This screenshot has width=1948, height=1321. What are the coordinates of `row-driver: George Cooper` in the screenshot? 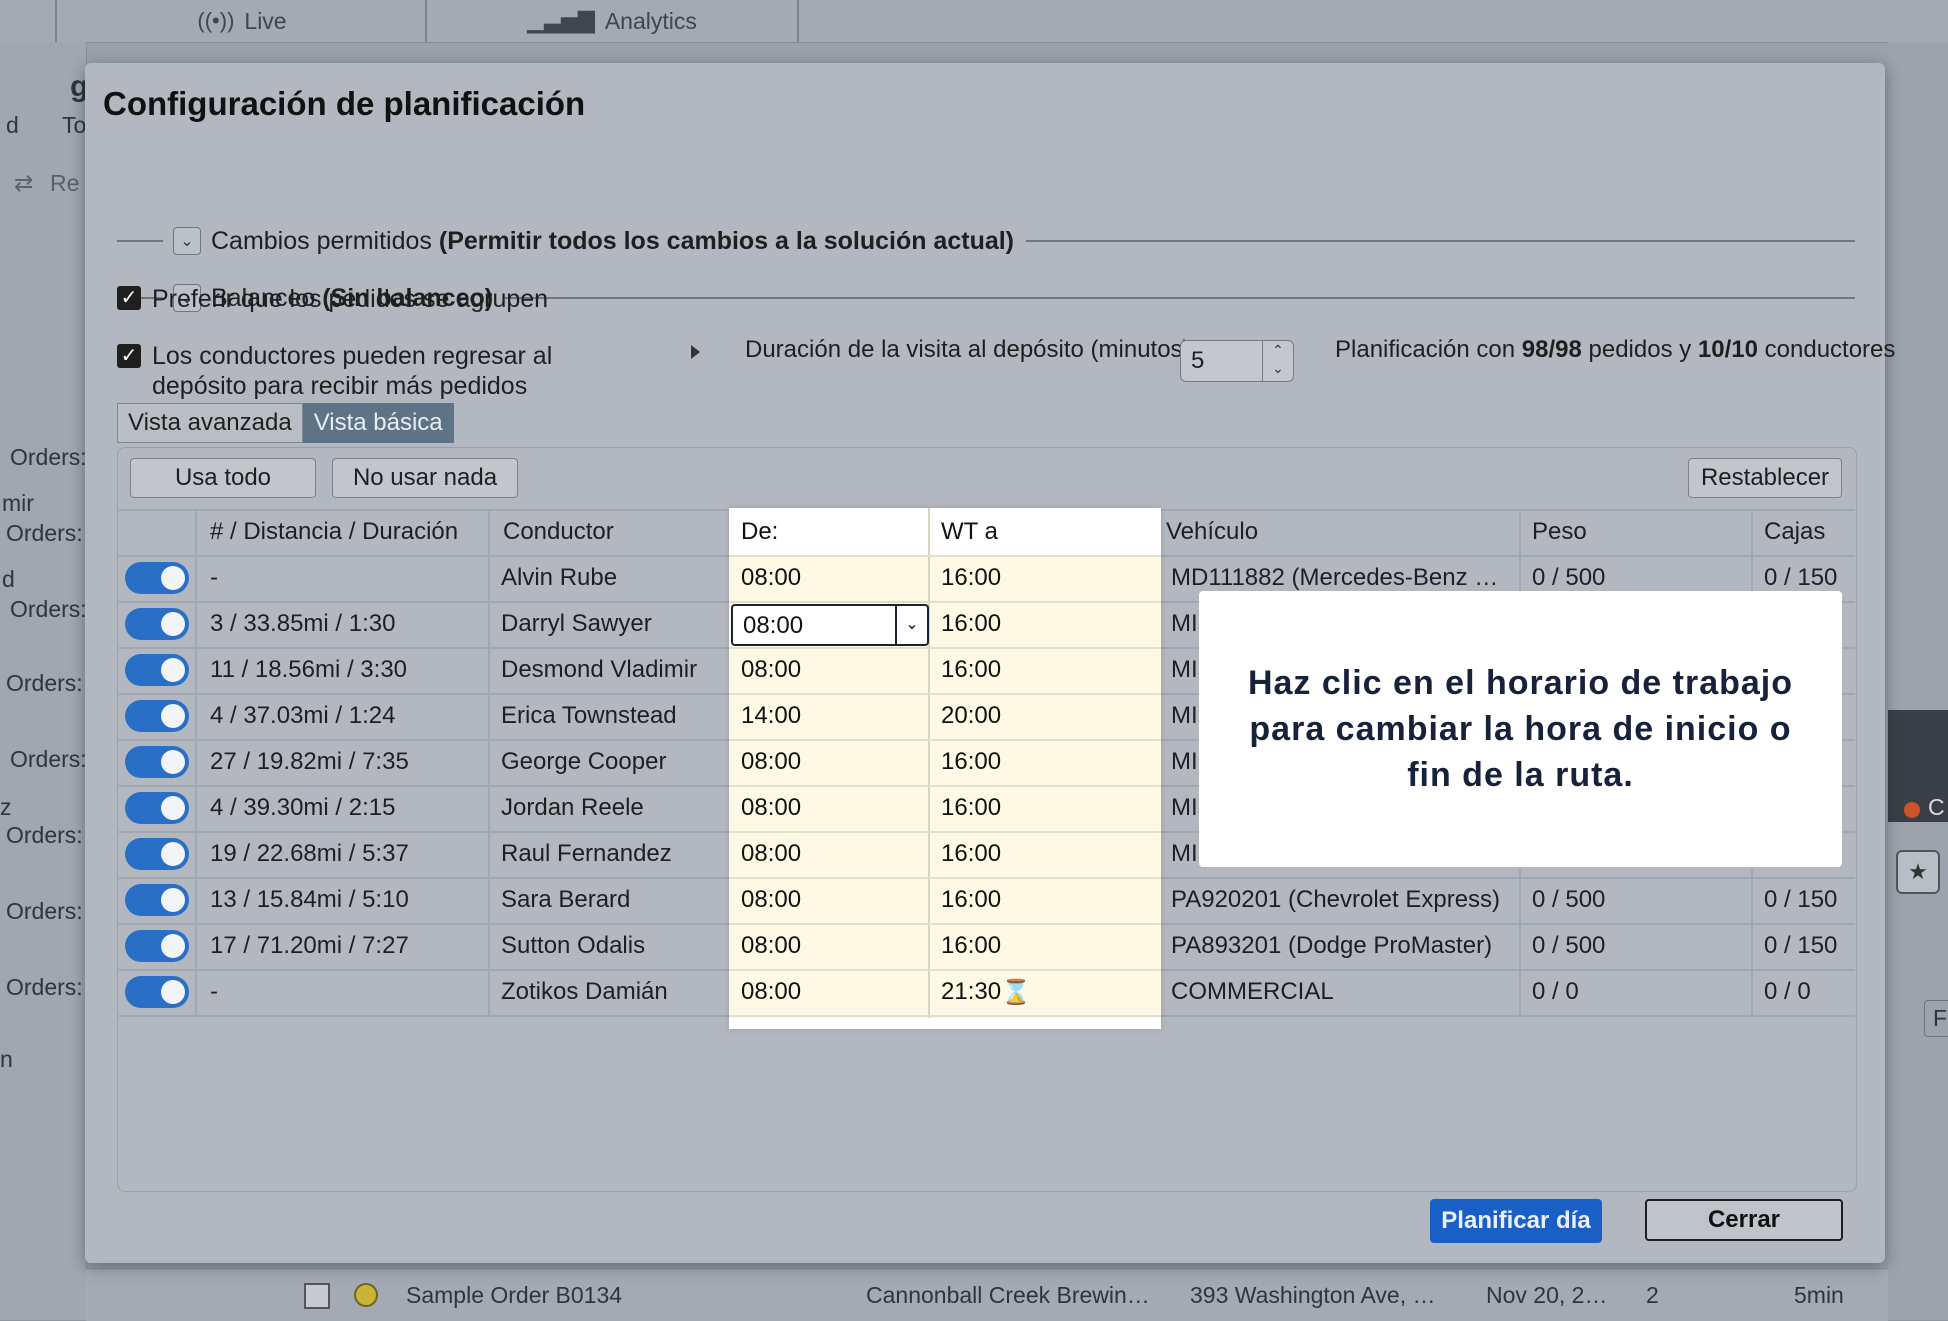 It's located at (584, 761).